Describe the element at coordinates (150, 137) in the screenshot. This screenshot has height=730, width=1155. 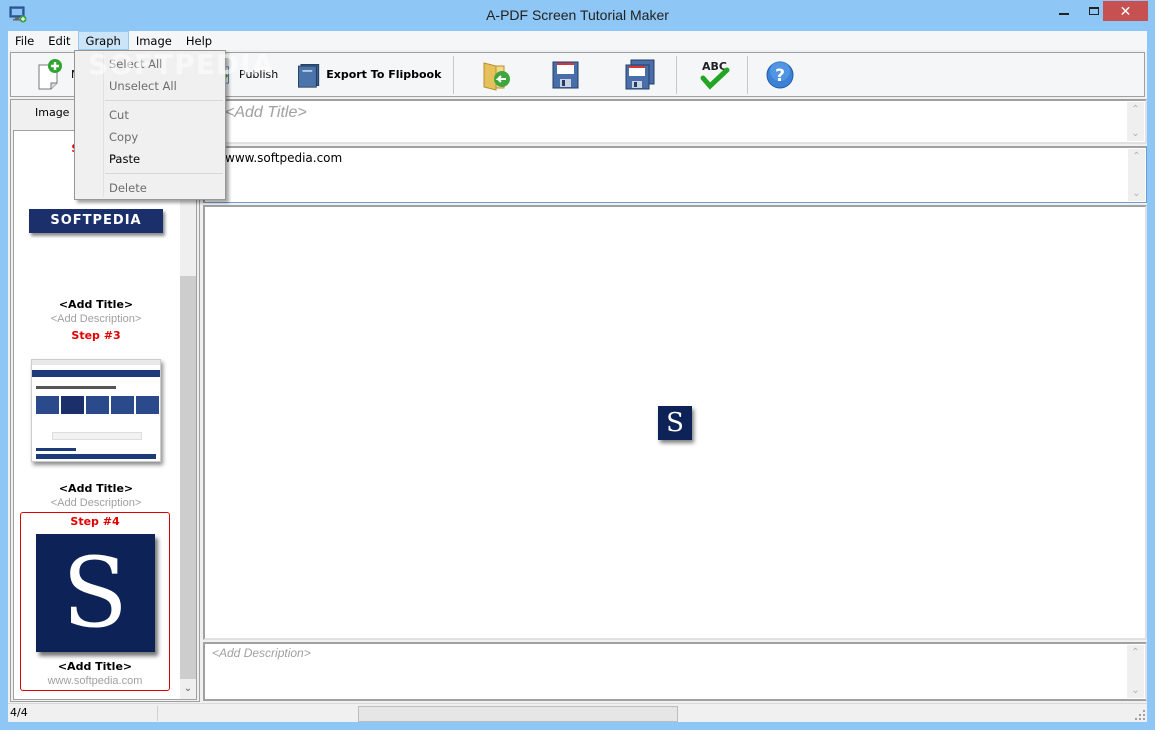
I see `menu-item-copy: Copy` at that location.